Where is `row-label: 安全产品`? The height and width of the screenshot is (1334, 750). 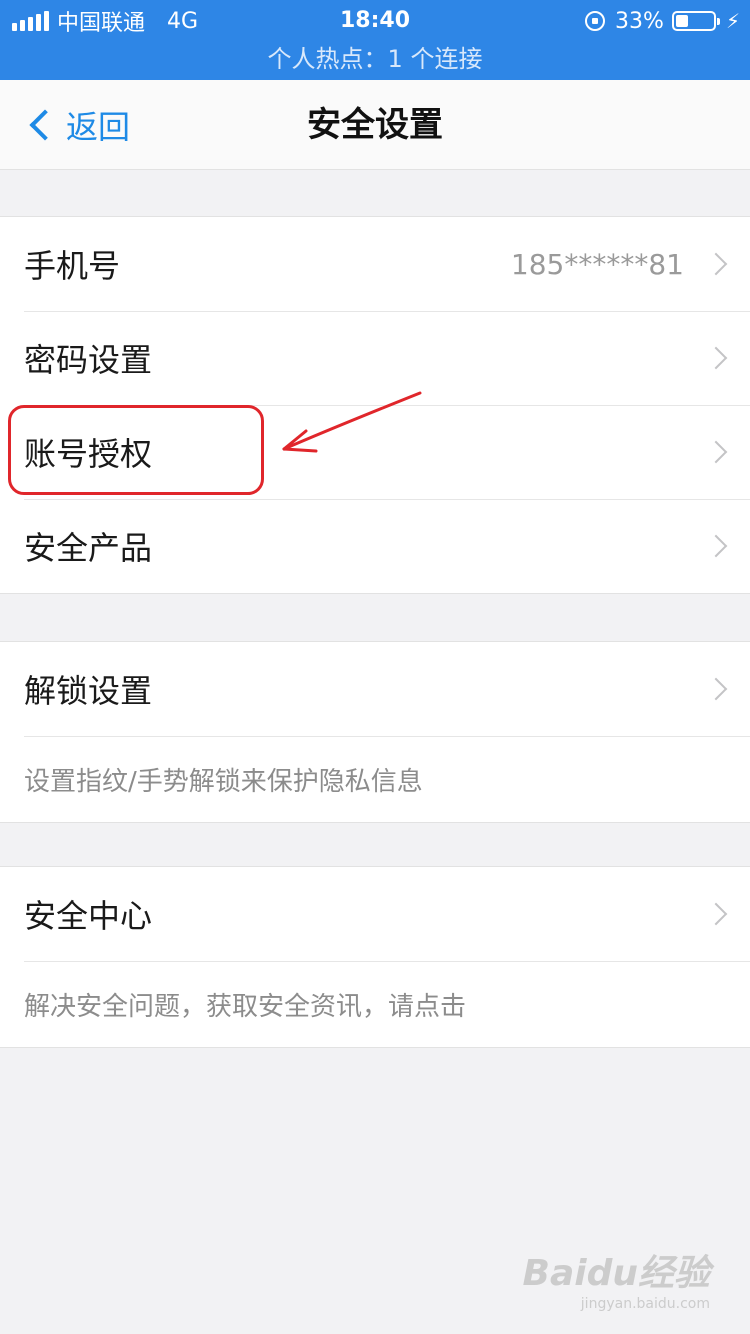 row-label: 安全产品 is located at coordinates (88, 548).